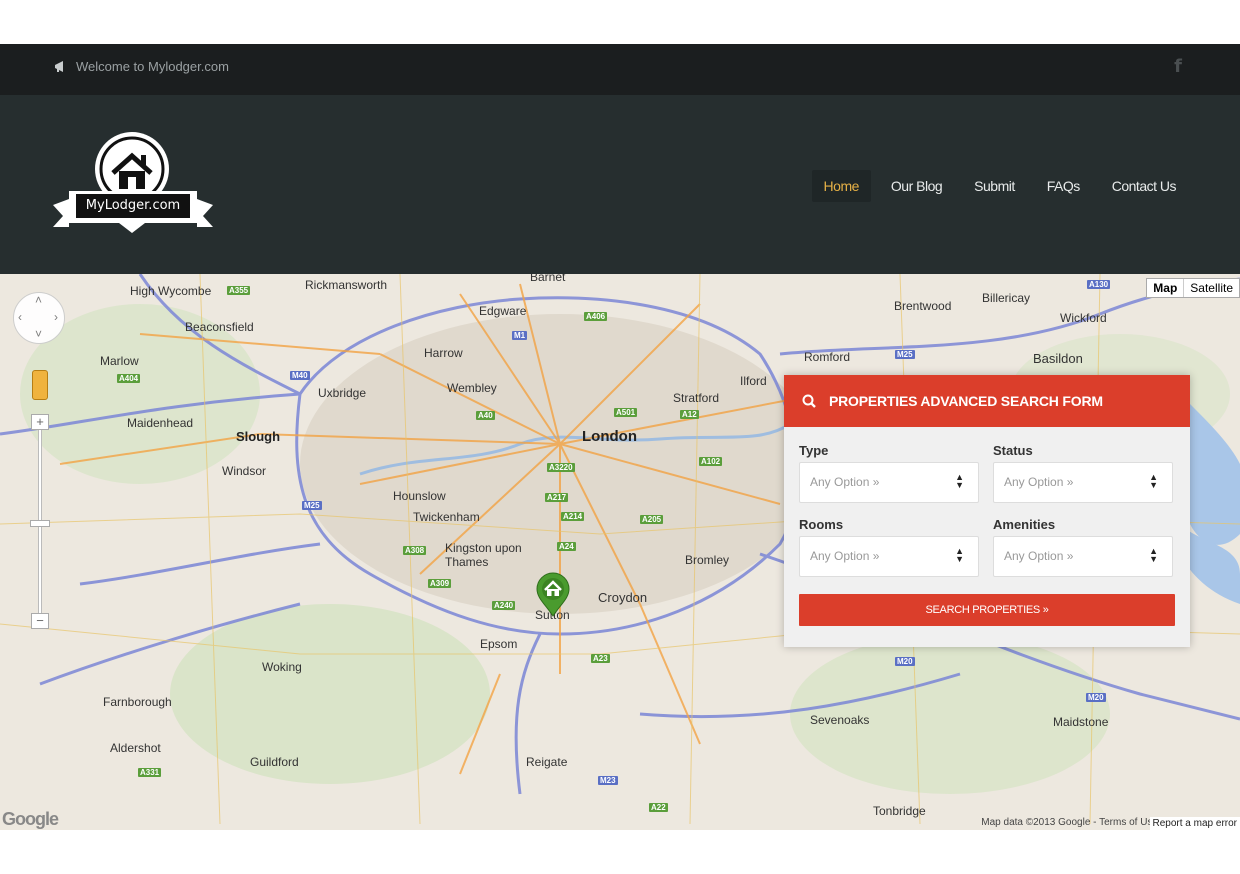 Image resolution: width=1240 pixels, height=874 pixels. I want to click on map-label: Farnborough, so click(137, 702).